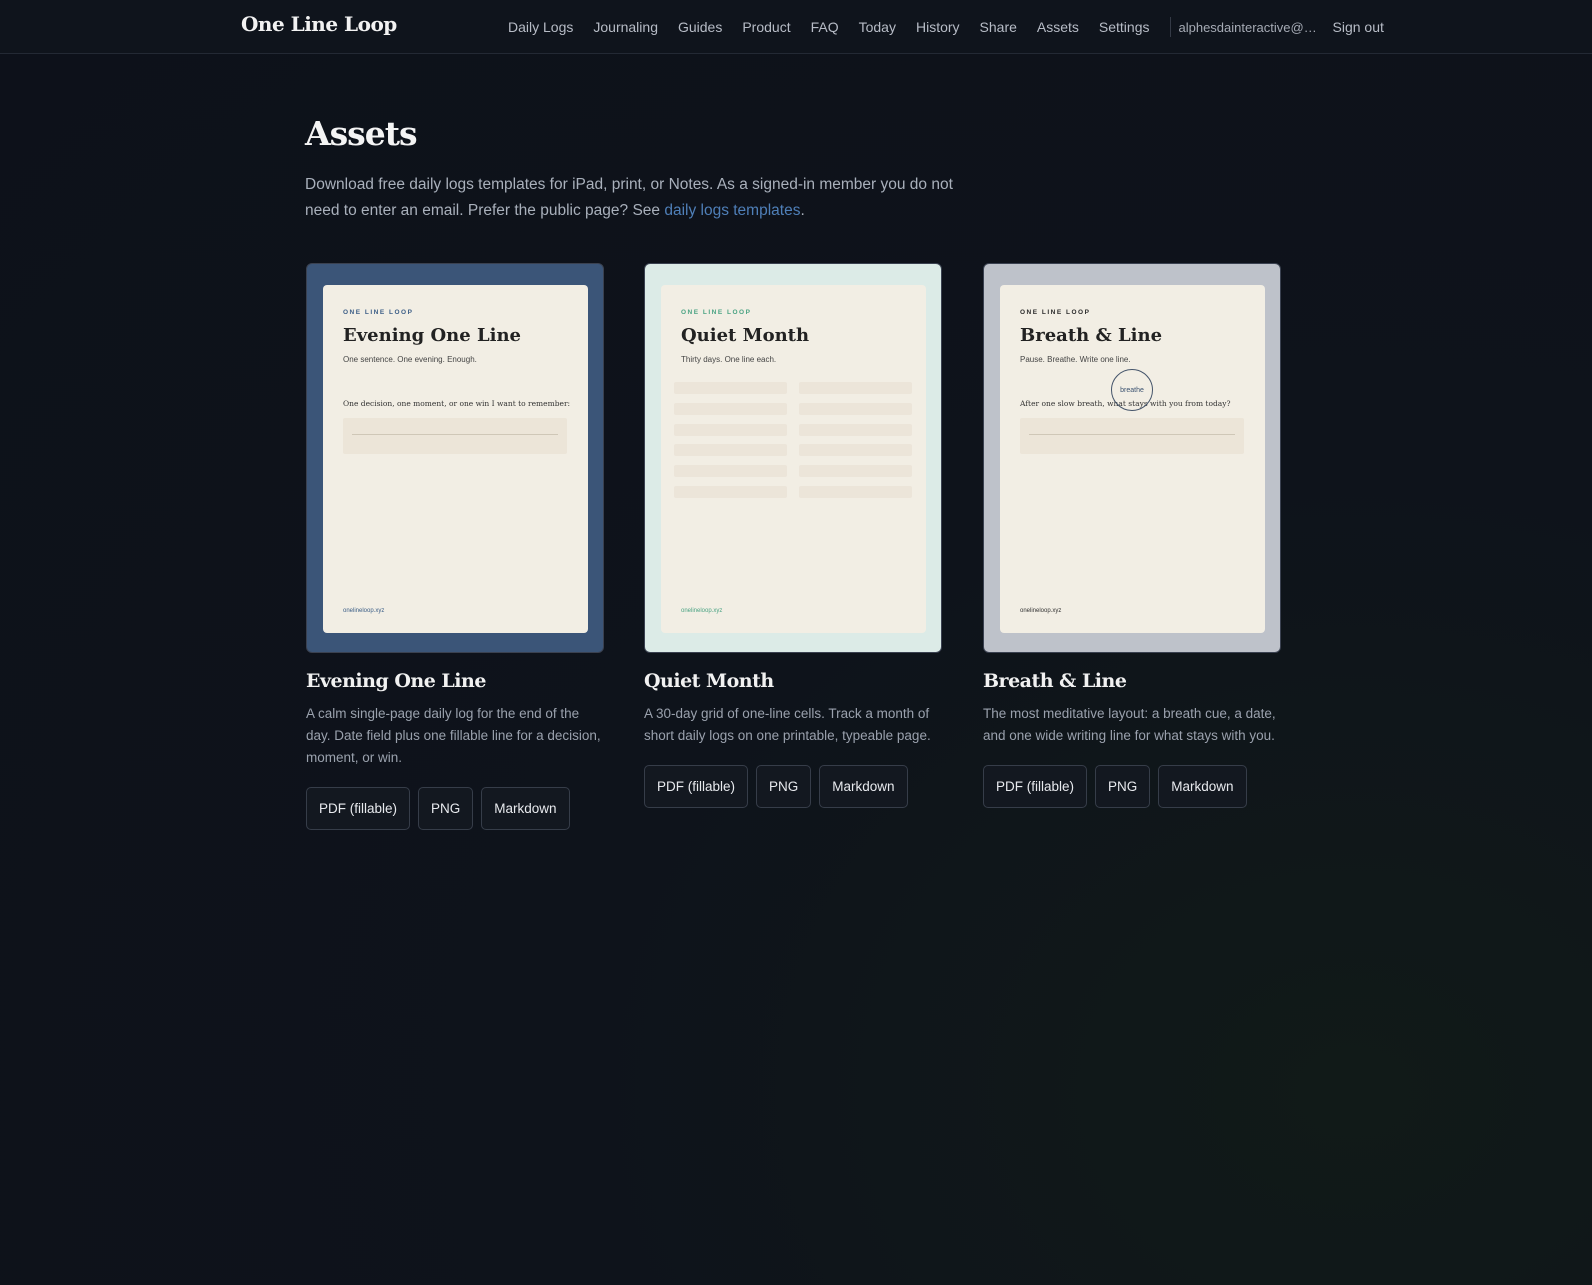  I want to click on daily-logs-templates-link: daily logs templates, so click(732, 210).